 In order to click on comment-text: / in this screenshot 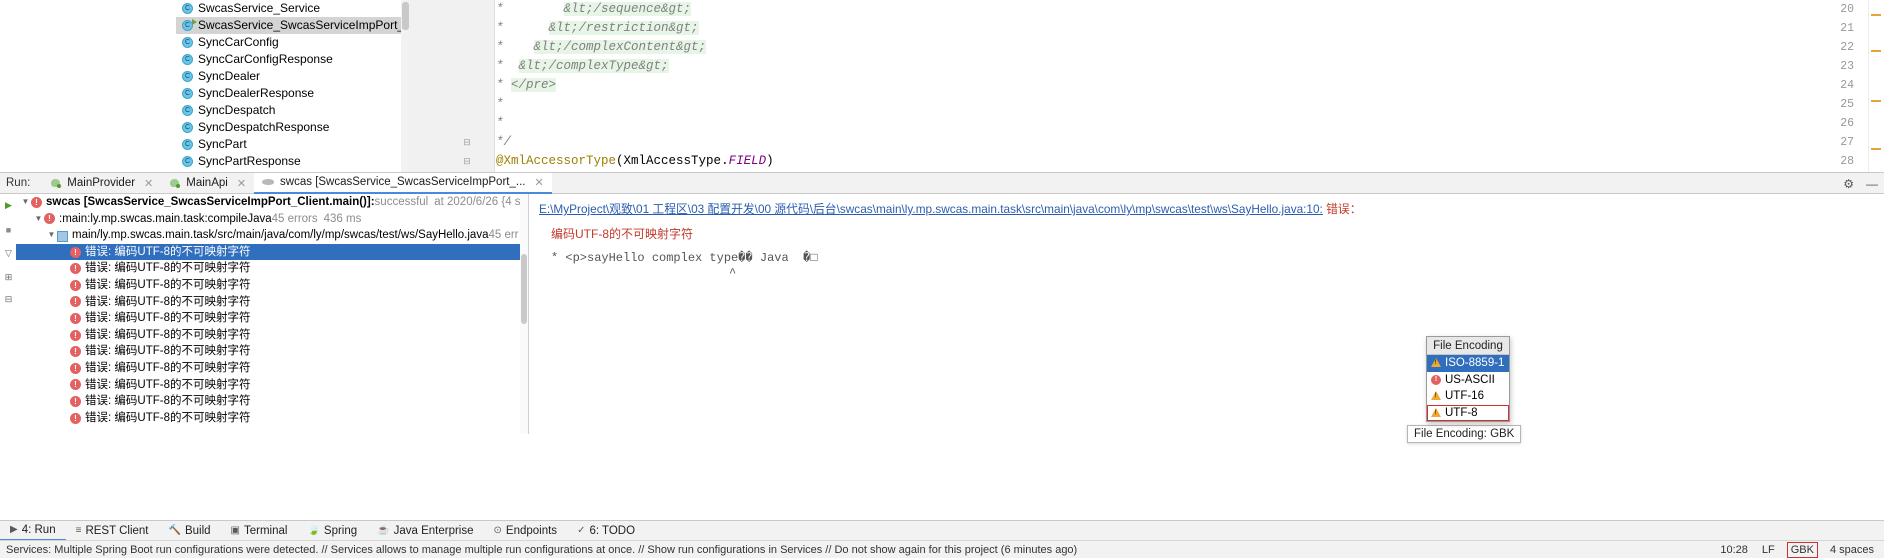, I will do `click(507, 142)`.